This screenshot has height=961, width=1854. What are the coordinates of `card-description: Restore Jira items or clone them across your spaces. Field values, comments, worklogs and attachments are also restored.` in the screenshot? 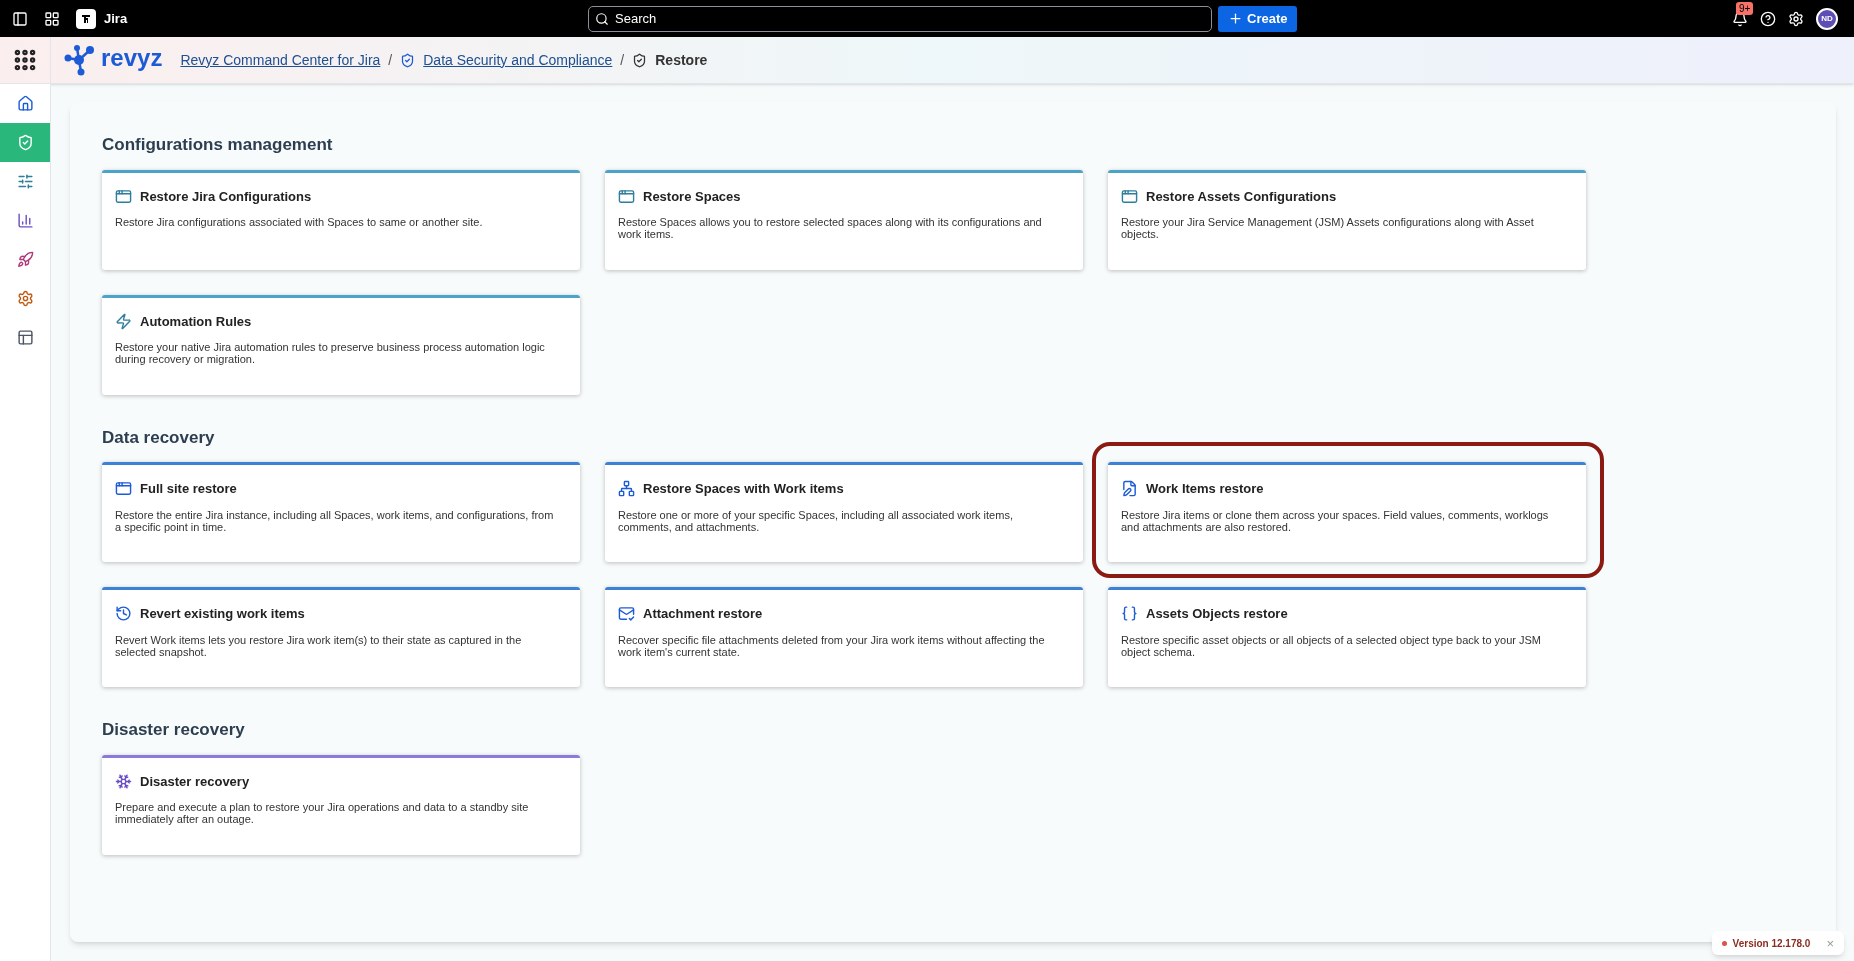 It's located at (1335, 520).